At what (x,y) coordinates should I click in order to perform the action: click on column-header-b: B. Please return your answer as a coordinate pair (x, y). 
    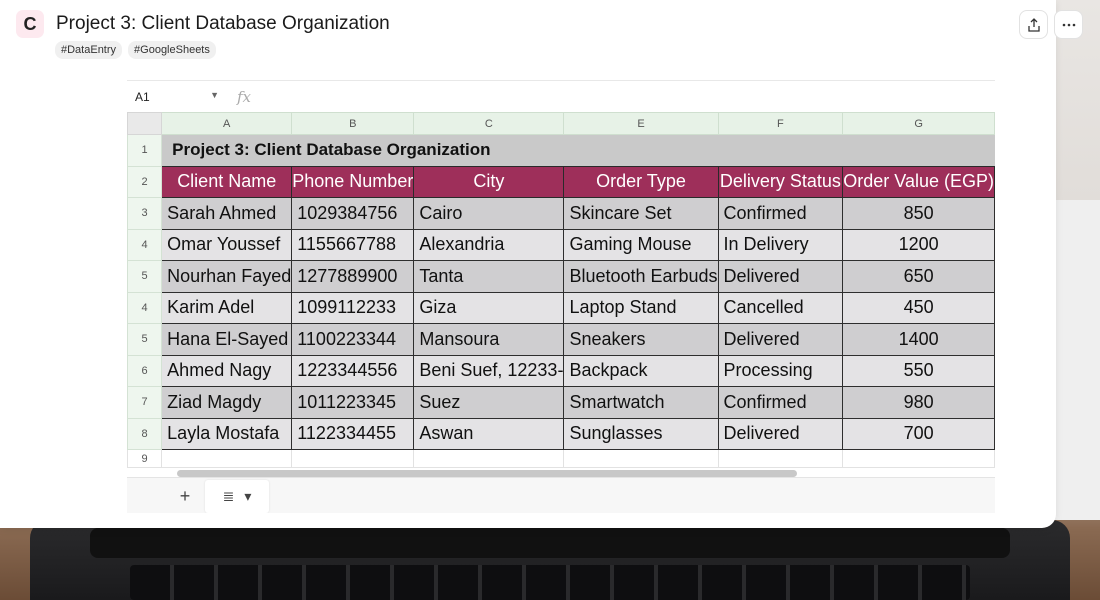
    Looking at the image, I should click on (353, 123).